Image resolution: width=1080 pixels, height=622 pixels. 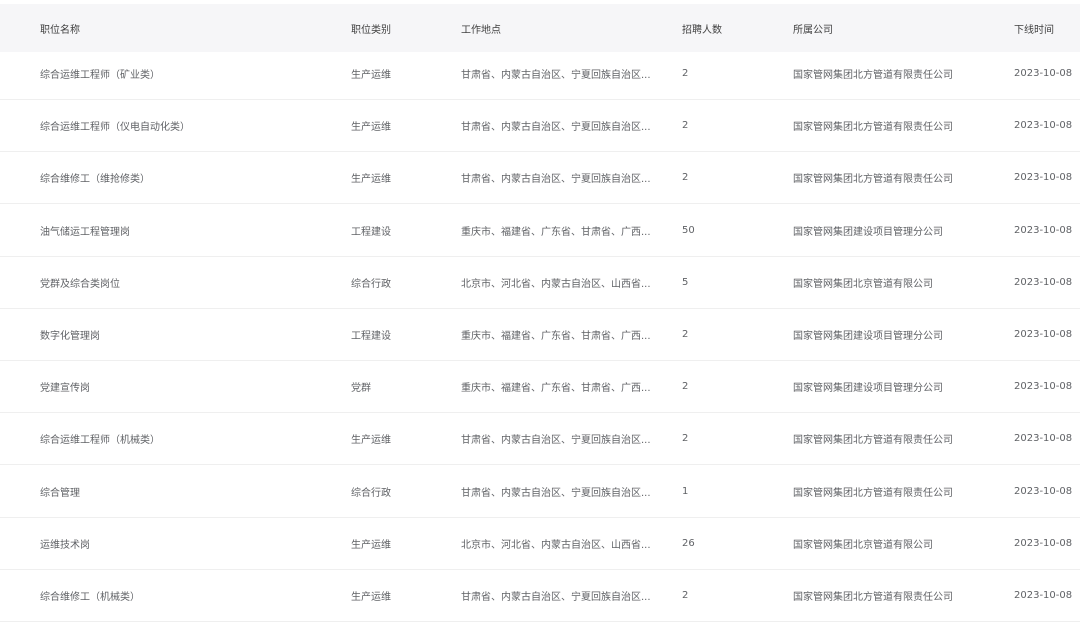 What do you see at coordinates (185, 73) in the screenshot?
I see `job-name-cell: 综合运维工程师（矿业类）` at bounding box center [185, 73].